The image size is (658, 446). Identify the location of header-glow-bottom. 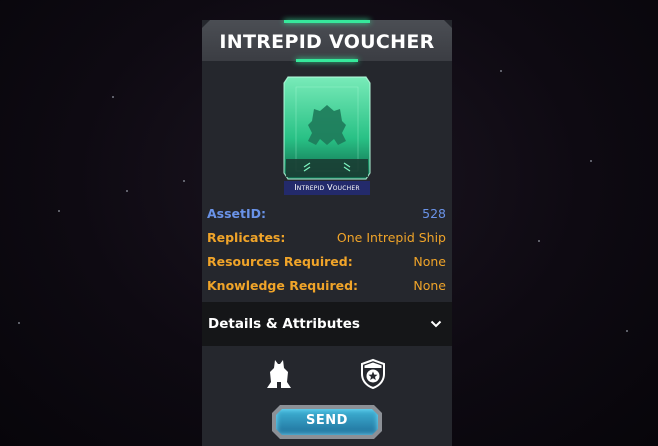
(327, 60).